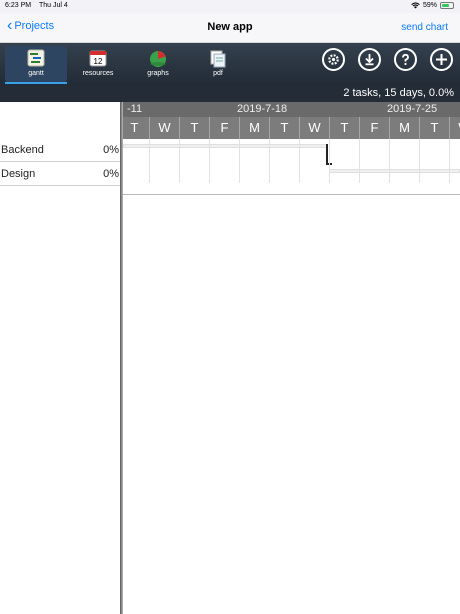  I want to click on settings-button, so click(333, 59).